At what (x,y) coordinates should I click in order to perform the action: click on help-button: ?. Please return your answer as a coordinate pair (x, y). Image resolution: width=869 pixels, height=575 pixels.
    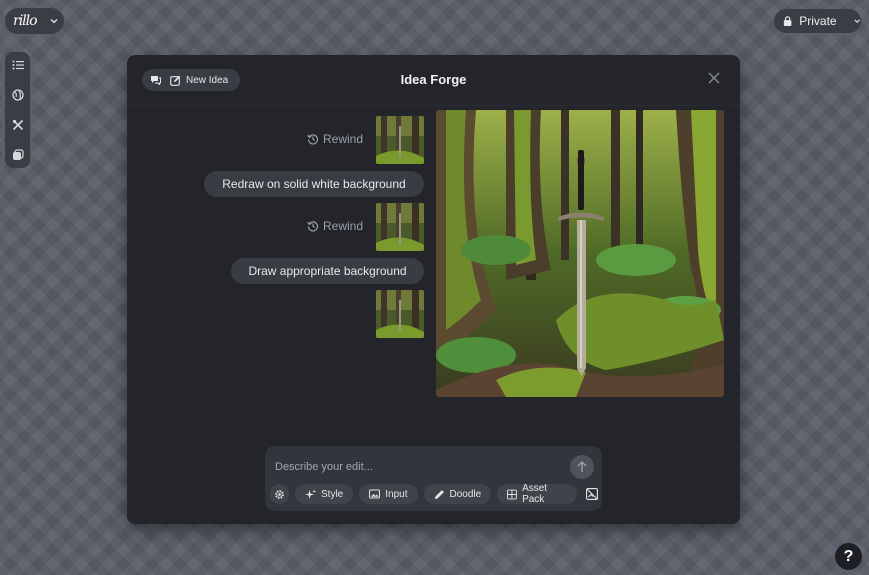
    Looking at the image, I should click on (848, 556).